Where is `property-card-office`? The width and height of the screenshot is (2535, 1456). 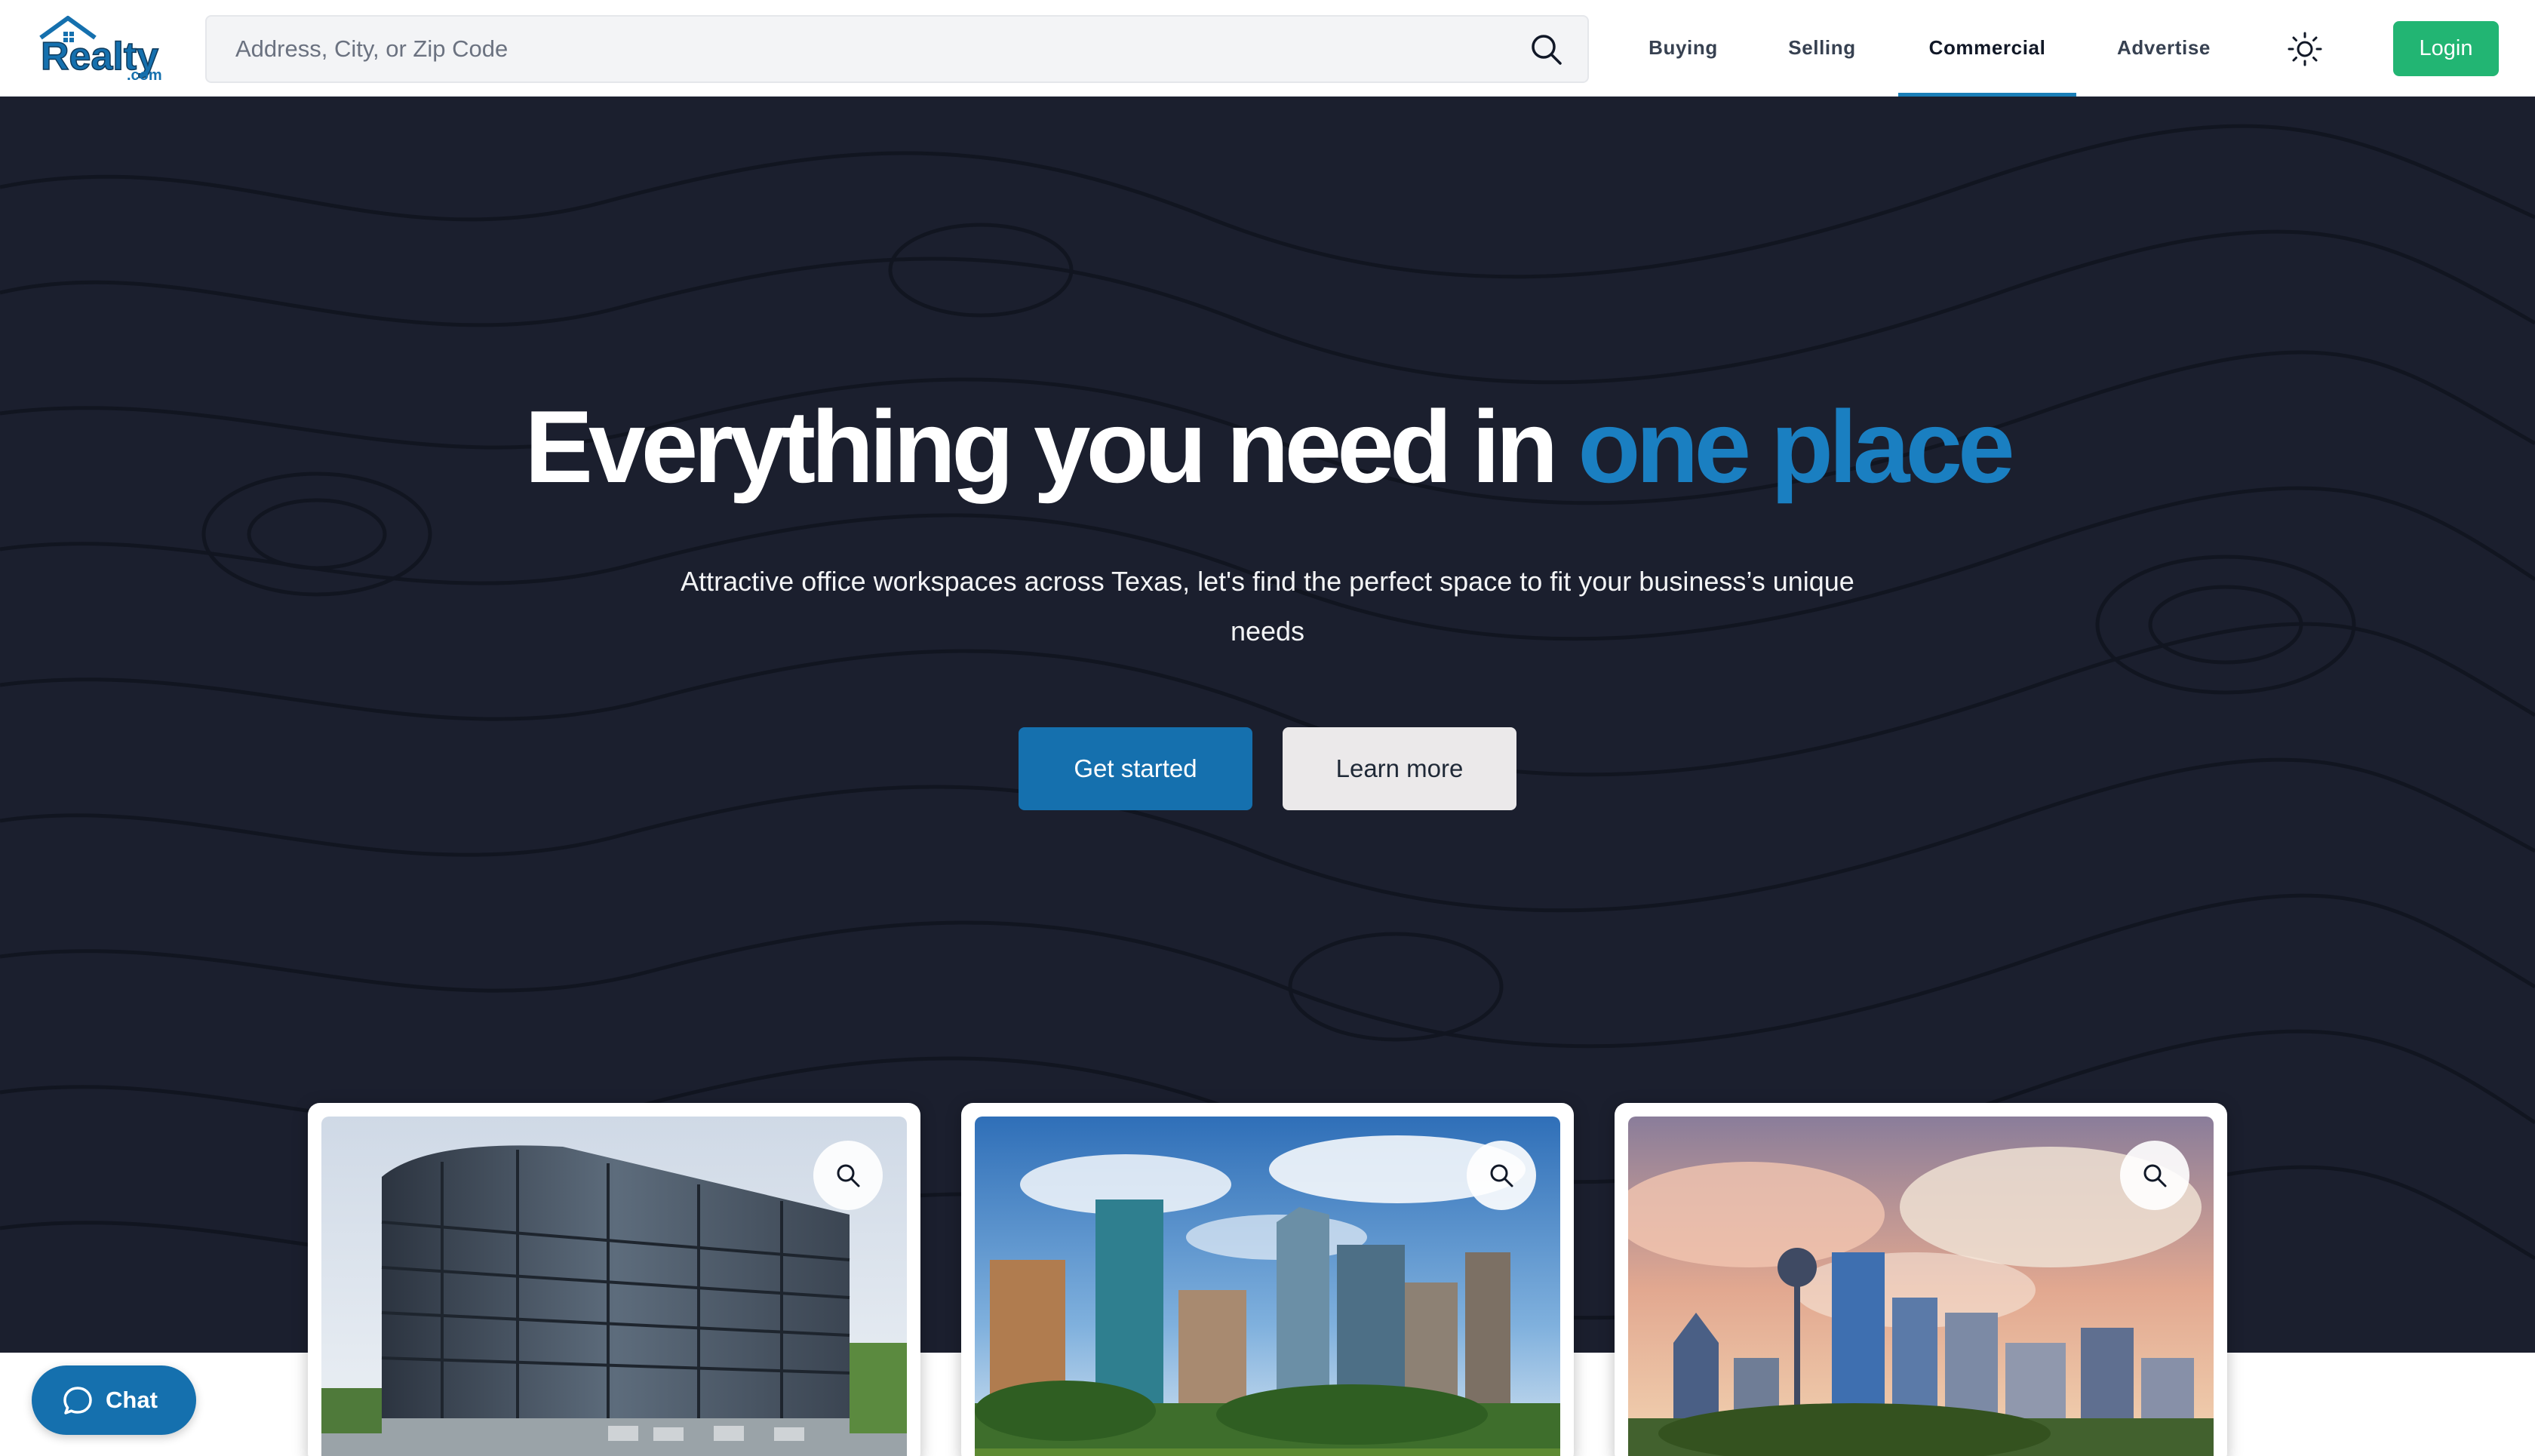 property-card-office is located at coordinates (614, 1279).